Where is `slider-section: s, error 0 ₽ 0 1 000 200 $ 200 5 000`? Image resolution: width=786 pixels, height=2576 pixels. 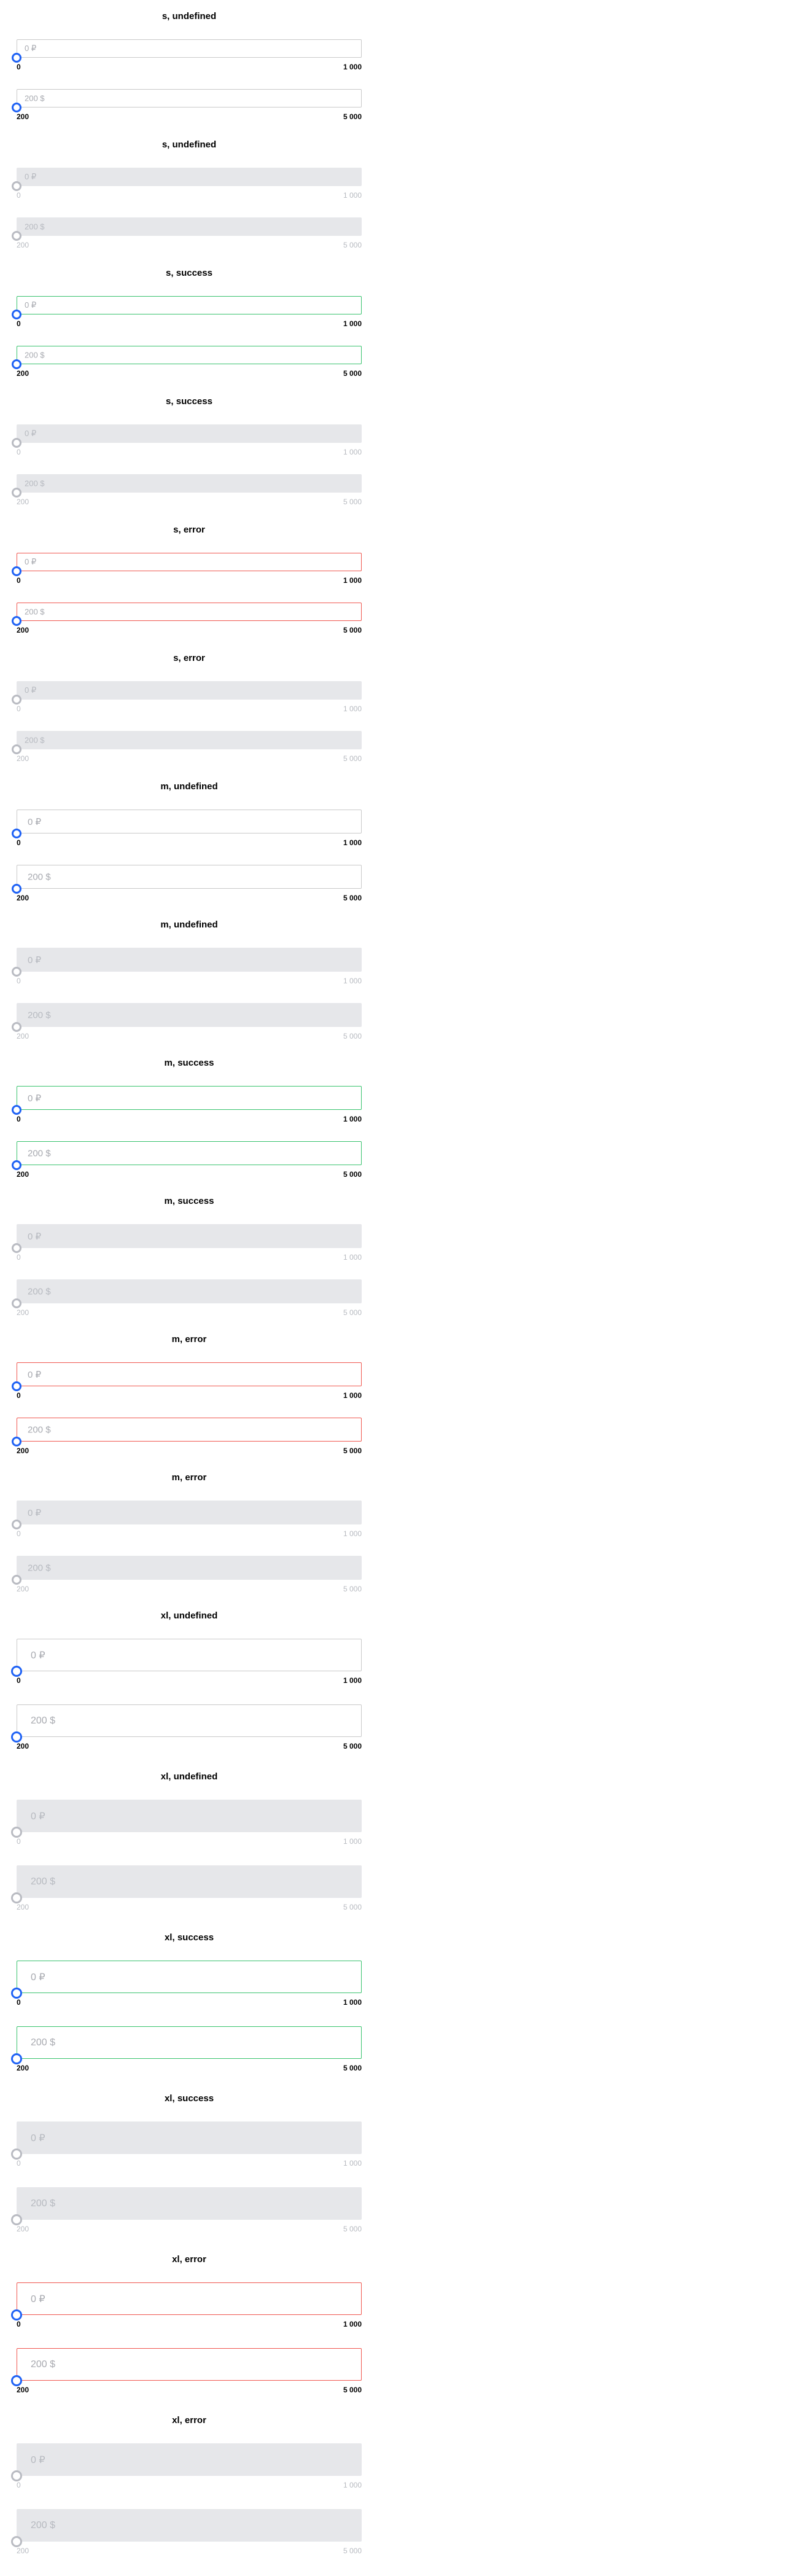 slider-section: s, error 0 ₽ 0 1 000 200 $ 200 5 000 is located at coordinates (187, 717).